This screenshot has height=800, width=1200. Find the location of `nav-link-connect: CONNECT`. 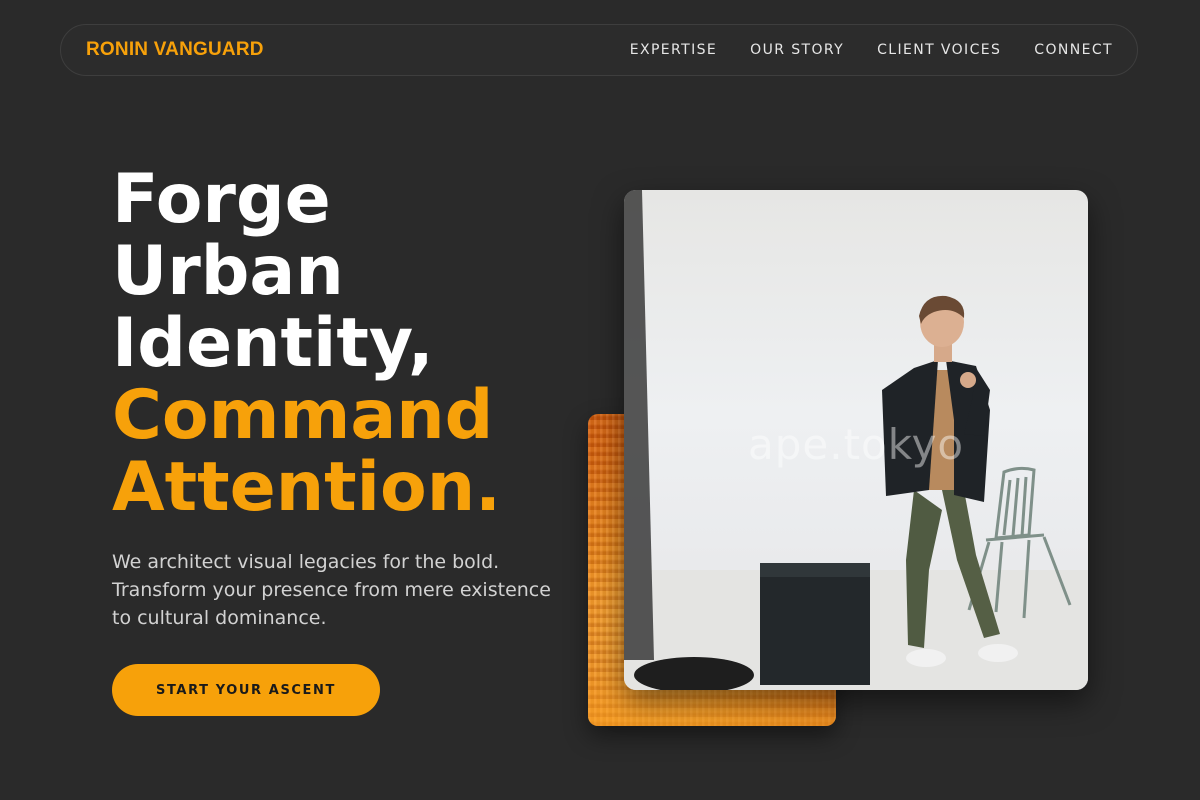

nav-link-connect: CONNECT is located at coordinates (1073, 50).